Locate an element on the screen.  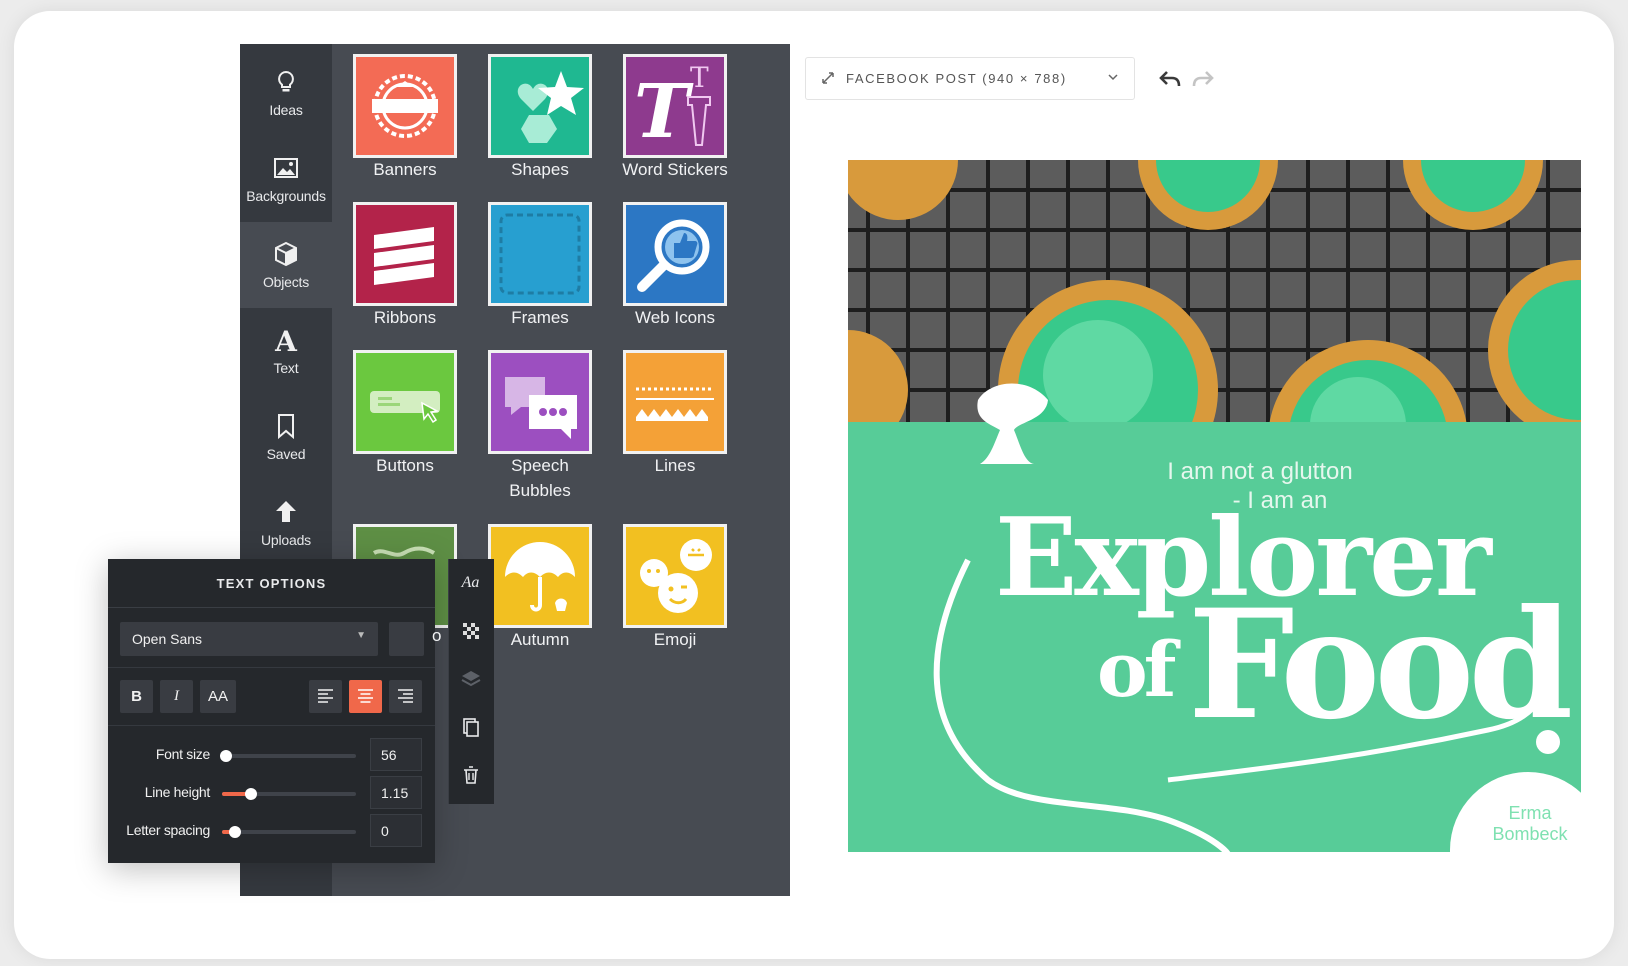
align-center-icon is located at coordinates (365, 696).